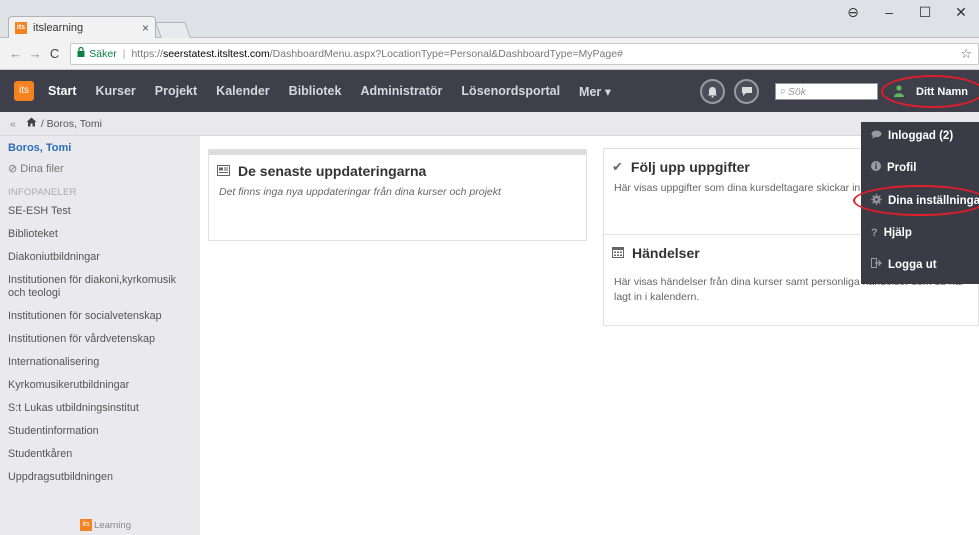 This screenshot has height=535, width=979. I want to click on nav-mer: Mer ▾, so click(595, 91).